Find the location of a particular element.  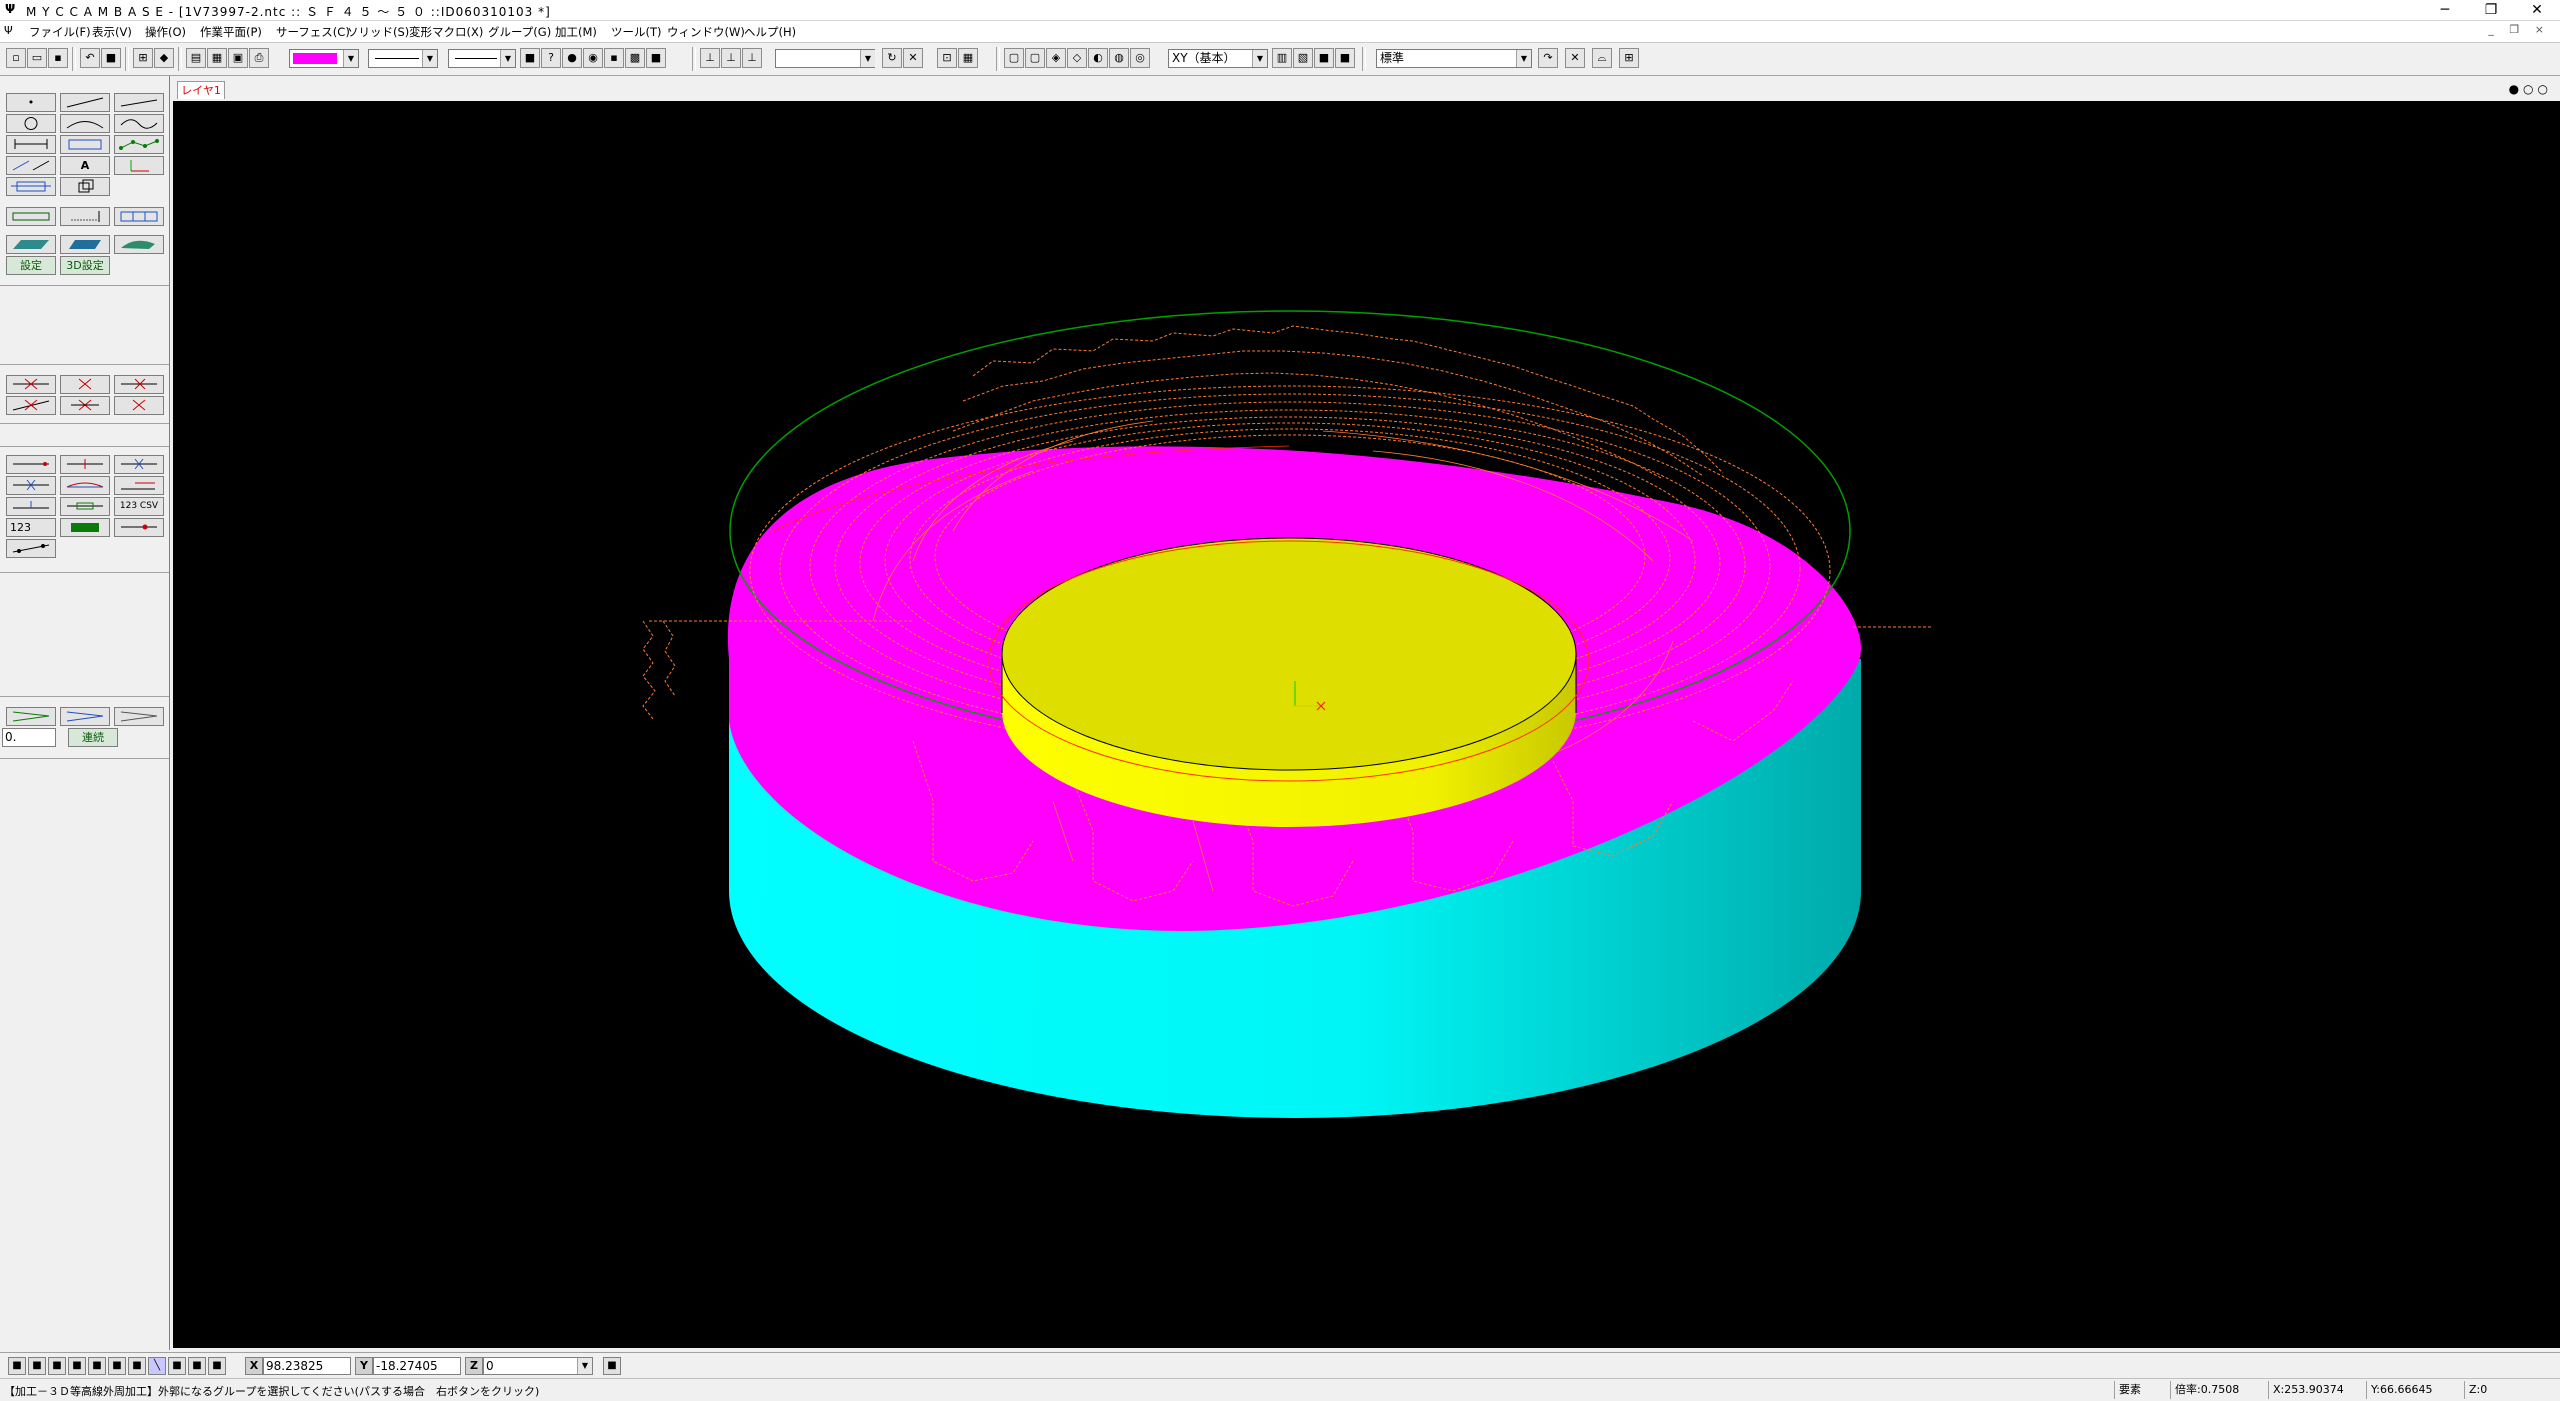

settings-3d-button: 3D設定 is located at coordinates (85, 265).